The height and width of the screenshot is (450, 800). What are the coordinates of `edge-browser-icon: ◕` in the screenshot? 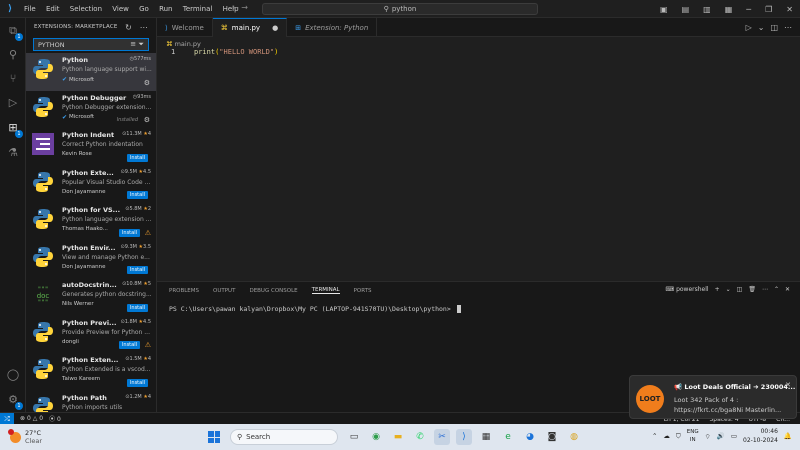 It's located at (530, 437).